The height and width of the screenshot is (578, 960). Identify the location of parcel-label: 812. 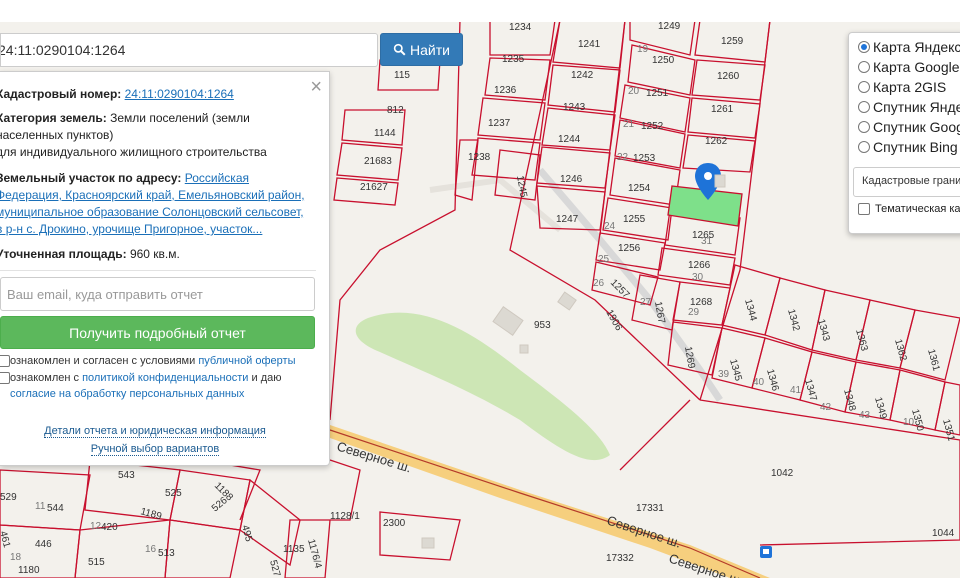
(395, 110).